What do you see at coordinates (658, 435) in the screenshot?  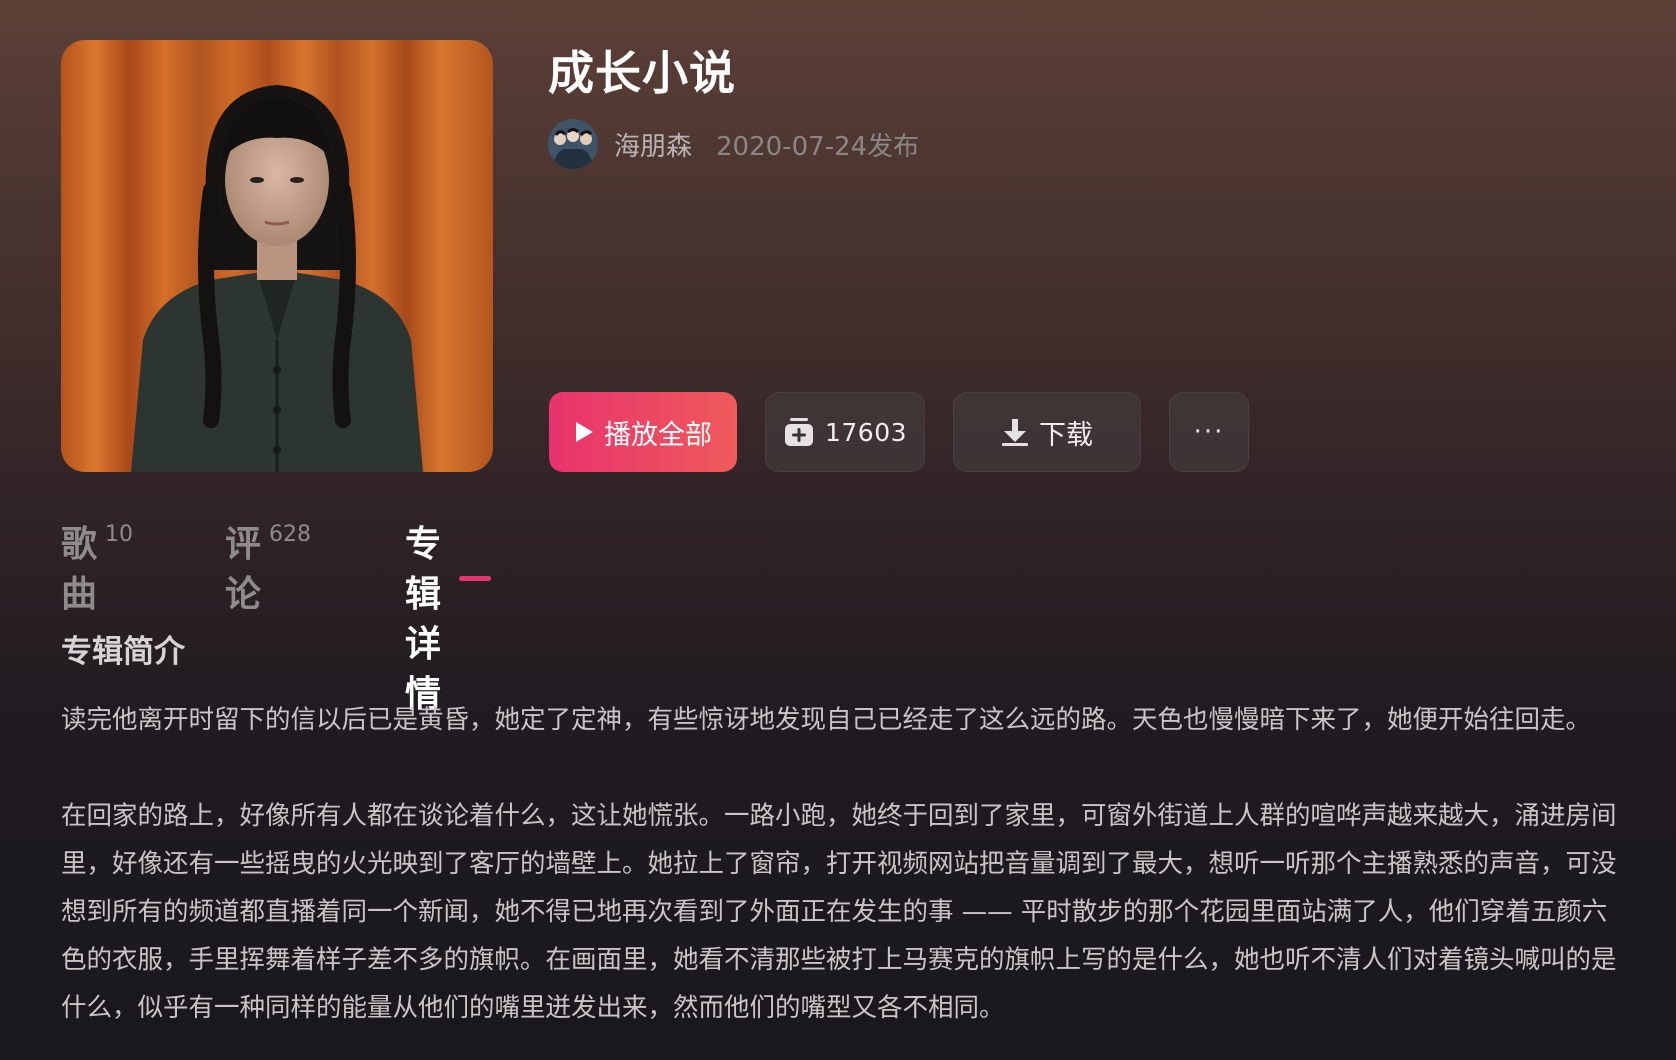 I see `play-all-label: 播放全部` at bounding box center [658, 435].